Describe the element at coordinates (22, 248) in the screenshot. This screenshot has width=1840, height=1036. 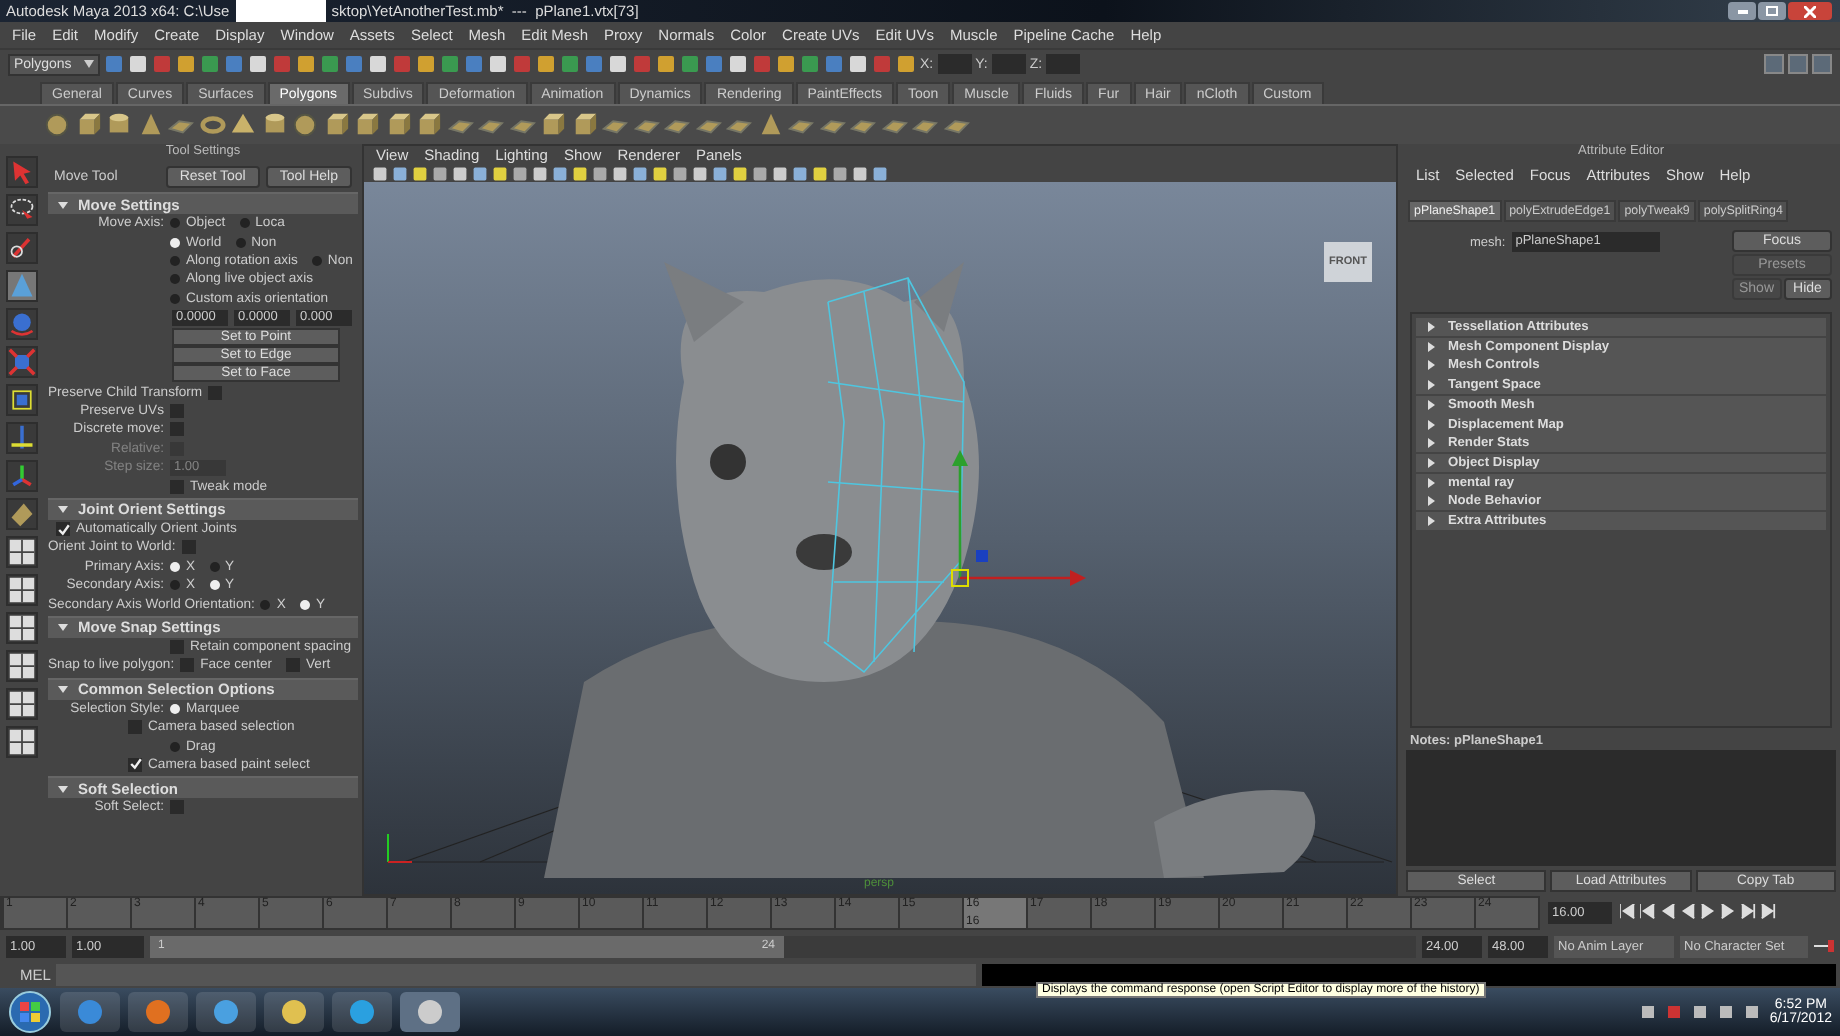
I see `brush-icon` at that location.